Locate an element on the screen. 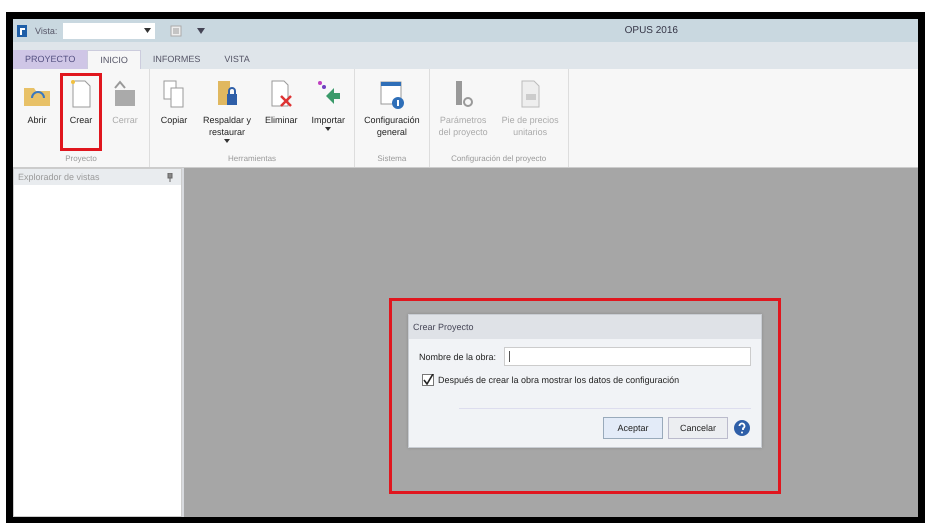  group-label: Herramientas is located at coordinates (252, 159).